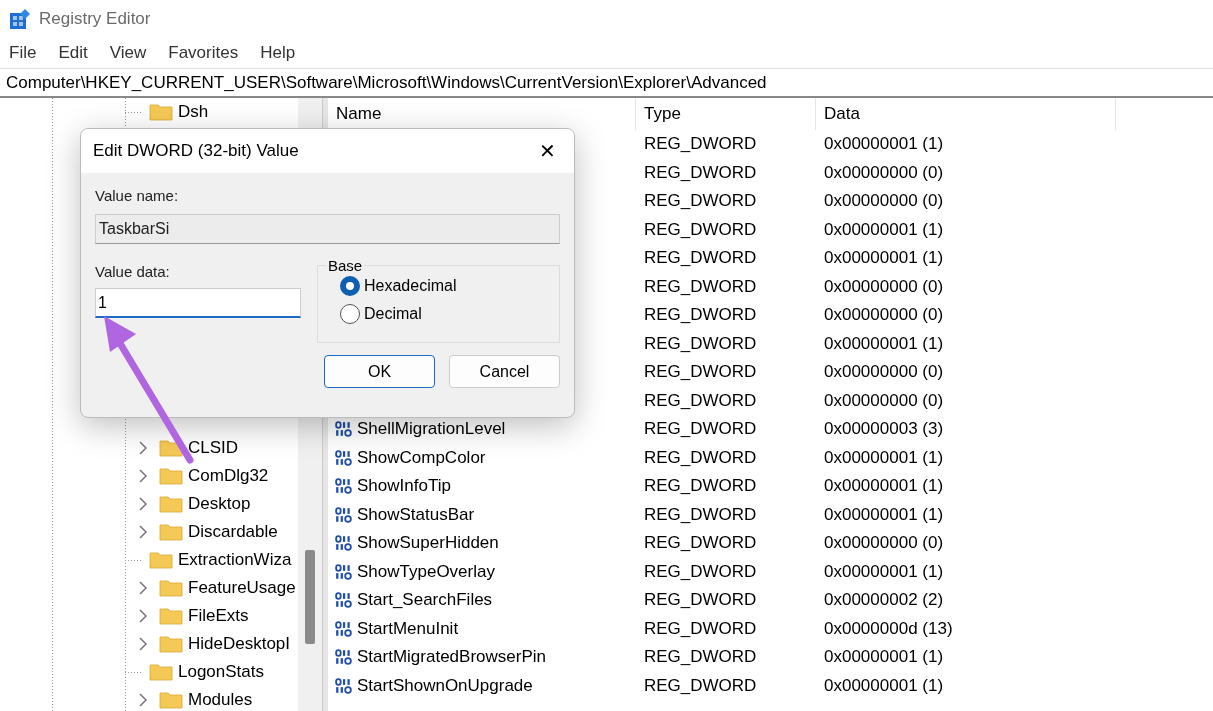 The image size is (1213, 711). I want to click on value-name: ShowSuperHidden, so click(428, 543).